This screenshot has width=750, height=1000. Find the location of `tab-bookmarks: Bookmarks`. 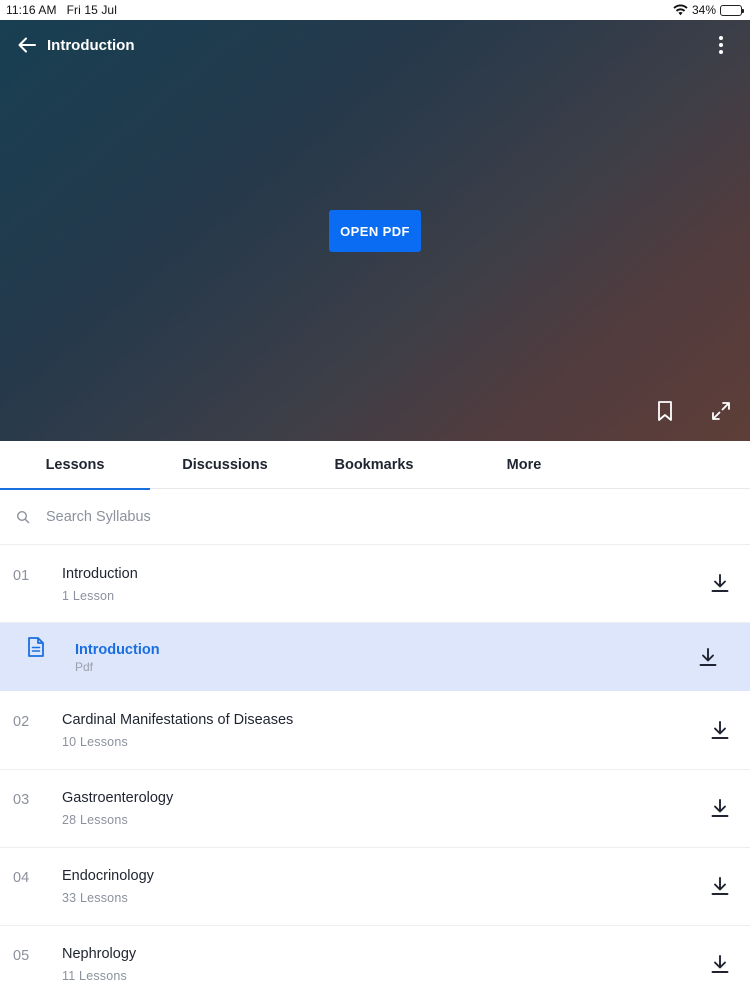

tab-bookmarks: Bookmarks is located at coordinates (374, 465).